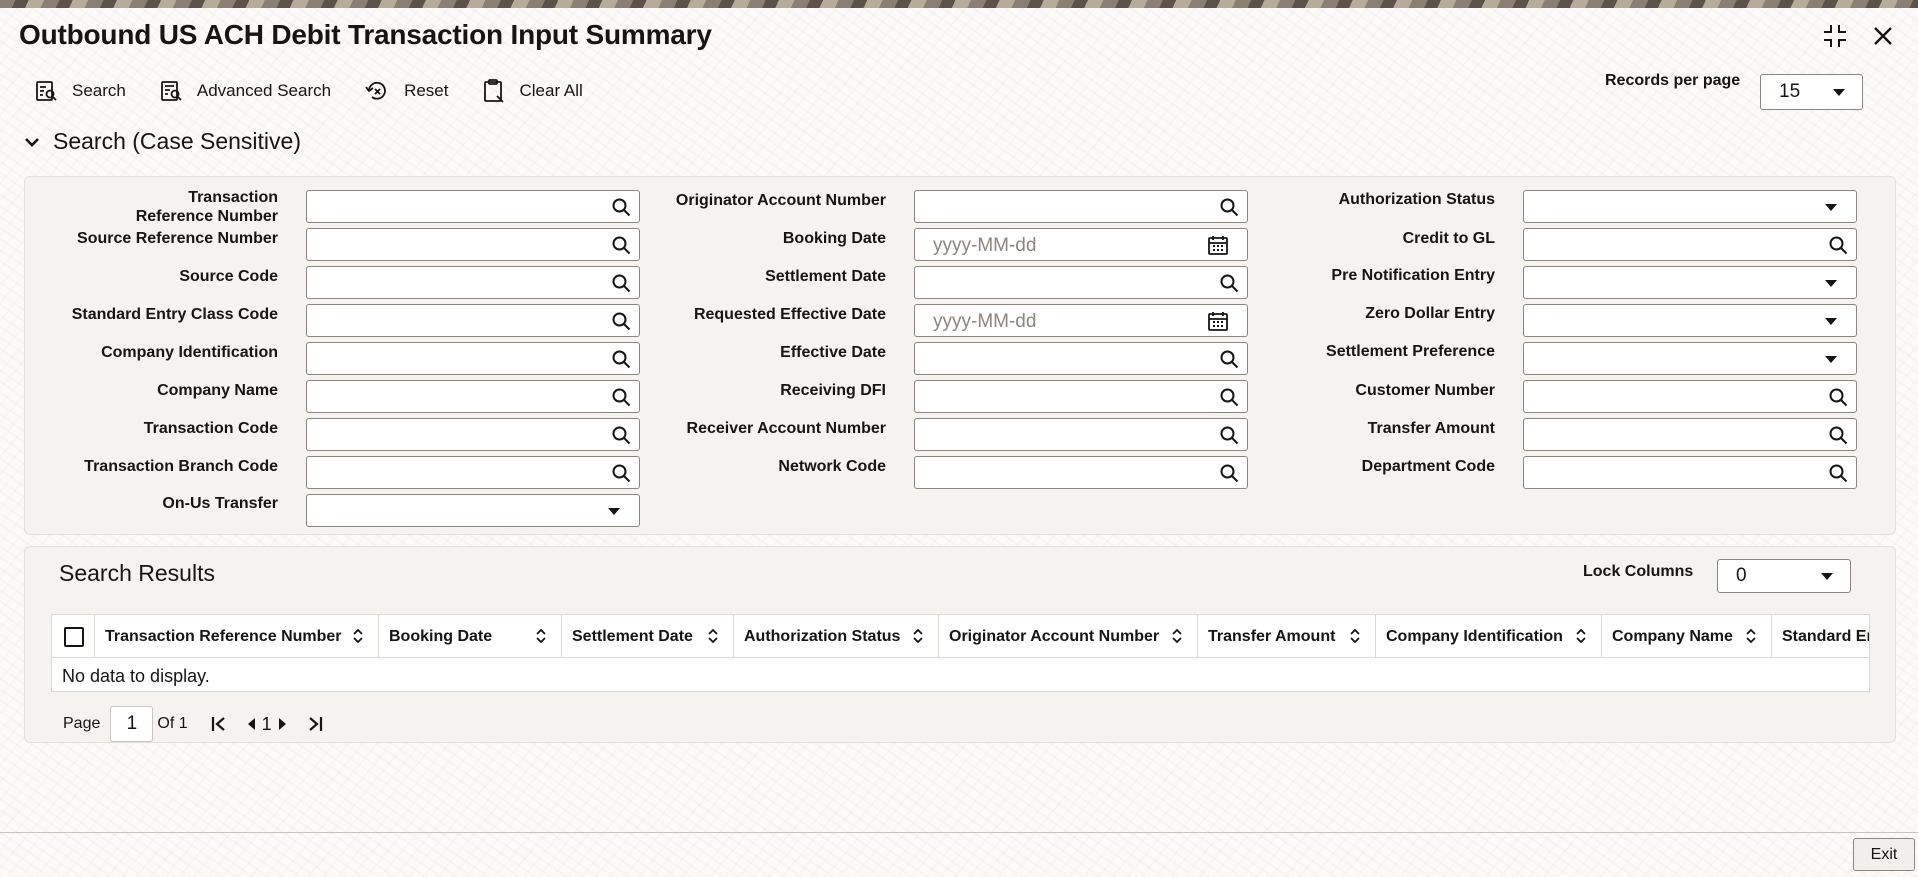  What do you see at coordinates (1835, 36) in the screenshot?
I see `minimize-icon` at bounding box center [1835, 36].